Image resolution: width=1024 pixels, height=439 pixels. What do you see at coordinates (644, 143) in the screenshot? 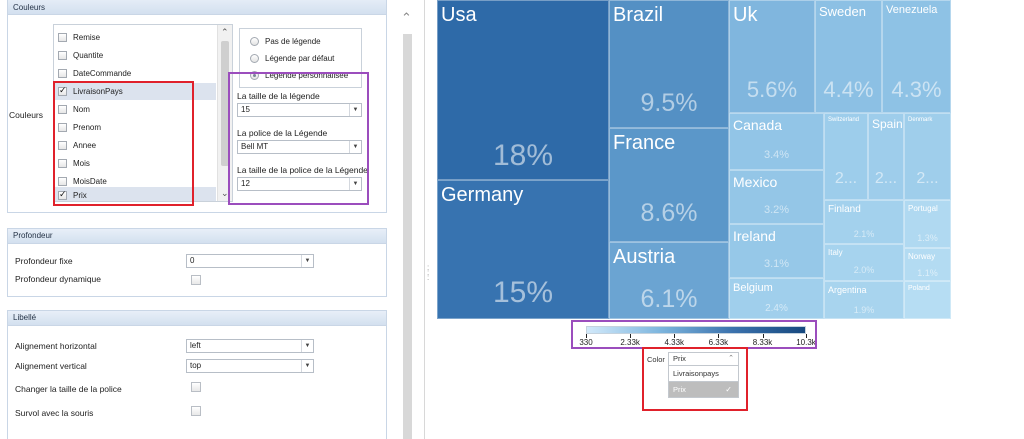
I see `treemap-tile-label: France` at bounding box center [644, 143].